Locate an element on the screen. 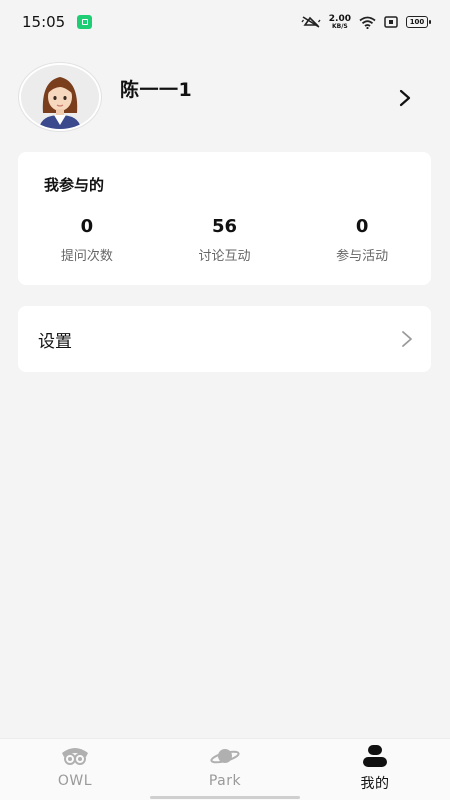 The image size is (450, 800). status-left: 15:05 is located at coordinates (57, 22).